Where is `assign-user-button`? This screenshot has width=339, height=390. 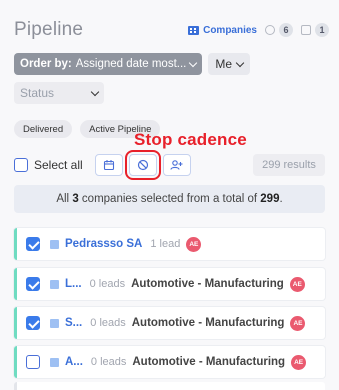
assign-user-button is located at coordinates (176, 165).